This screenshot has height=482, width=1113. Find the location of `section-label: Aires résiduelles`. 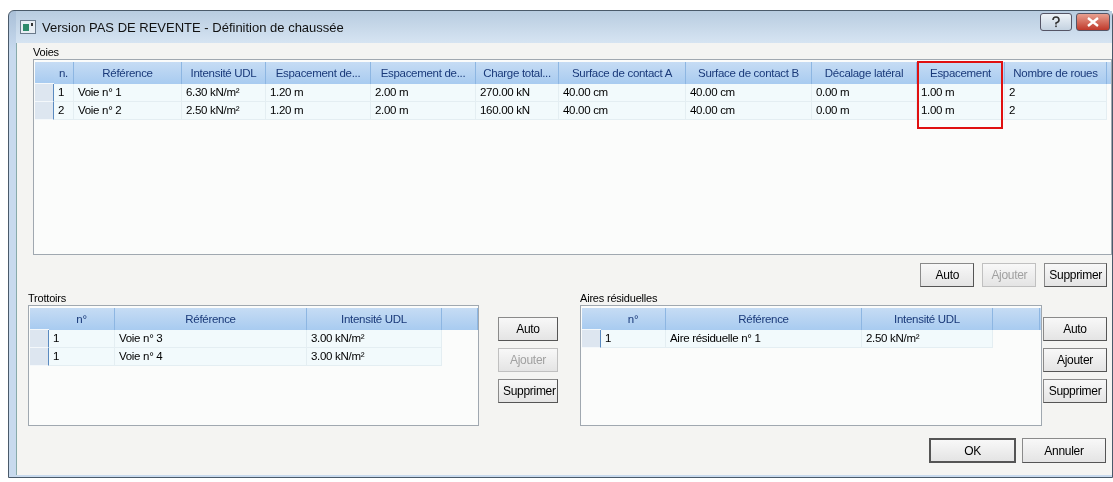

section-label: Aires résiduelles is located at coordinates (619, 298).